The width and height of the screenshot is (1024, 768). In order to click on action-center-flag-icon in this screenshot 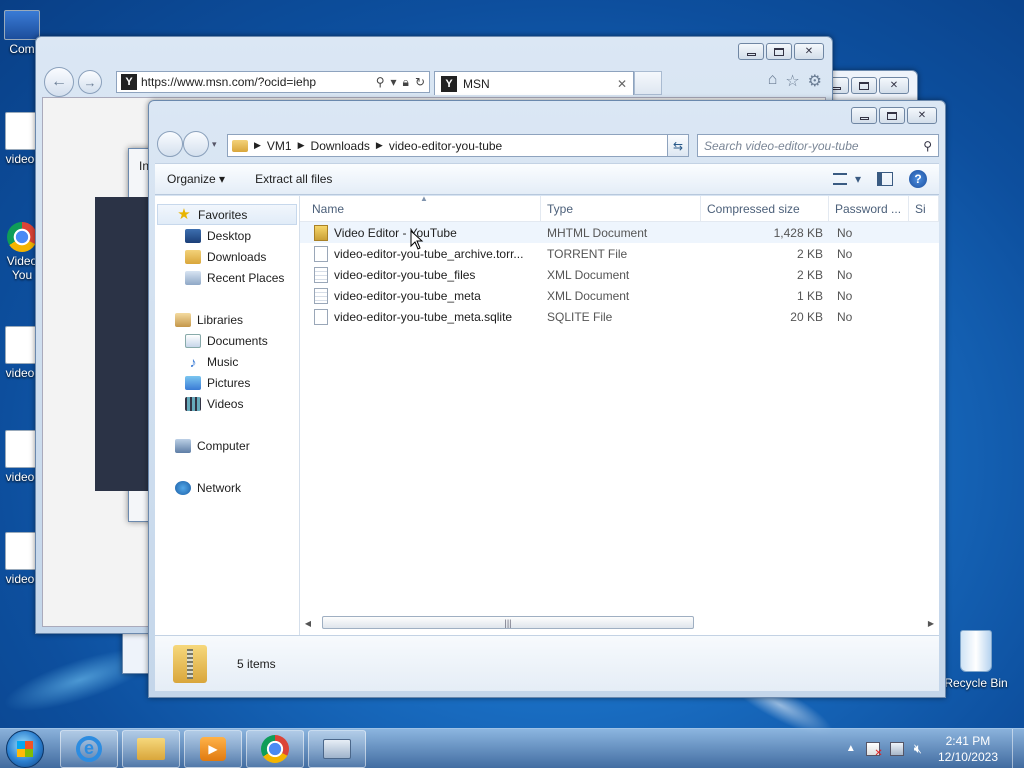, I will do `click(874, 750)`.